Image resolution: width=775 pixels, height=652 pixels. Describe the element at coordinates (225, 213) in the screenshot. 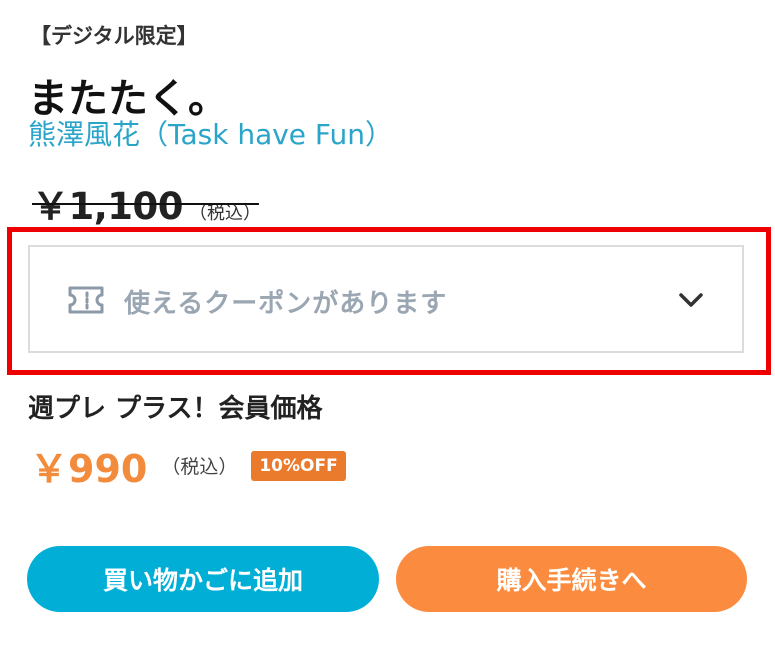

I see `original-price-tax-note: （税込）` at that location.